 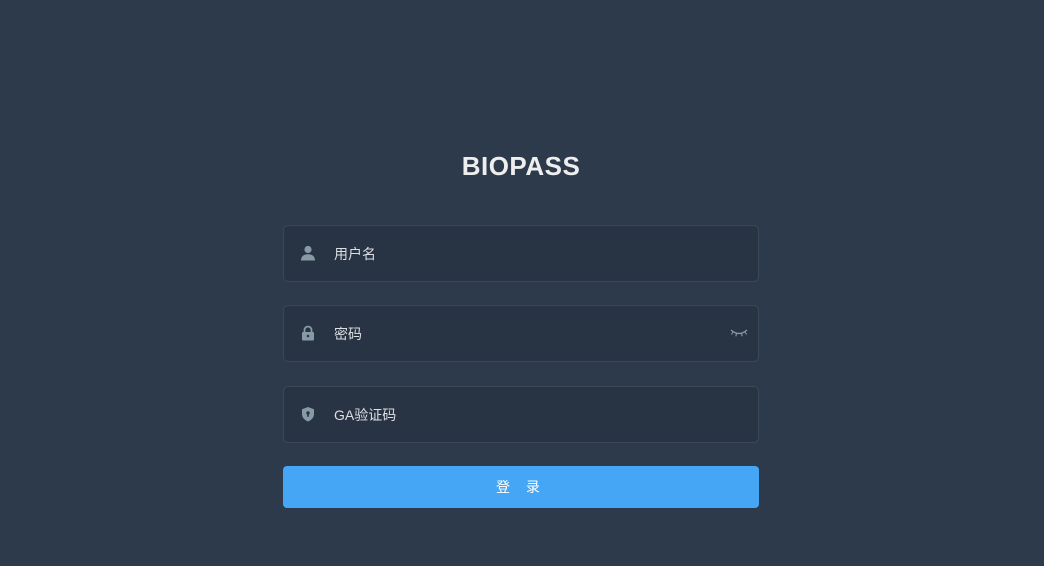 I want to click on password-field, so click(x=521, y=333).